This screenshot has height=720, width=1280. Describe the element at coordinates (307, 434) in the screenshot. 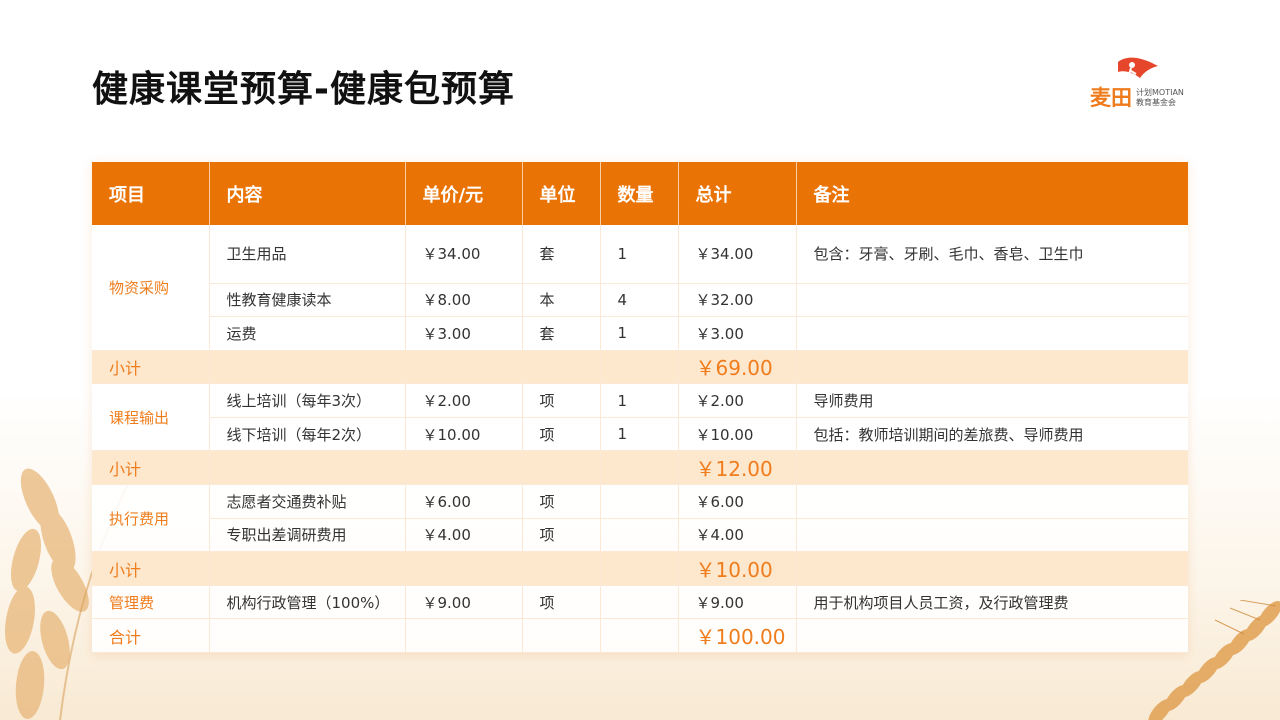

I see `content-cell: 线下培训（每年2次）` at that location.